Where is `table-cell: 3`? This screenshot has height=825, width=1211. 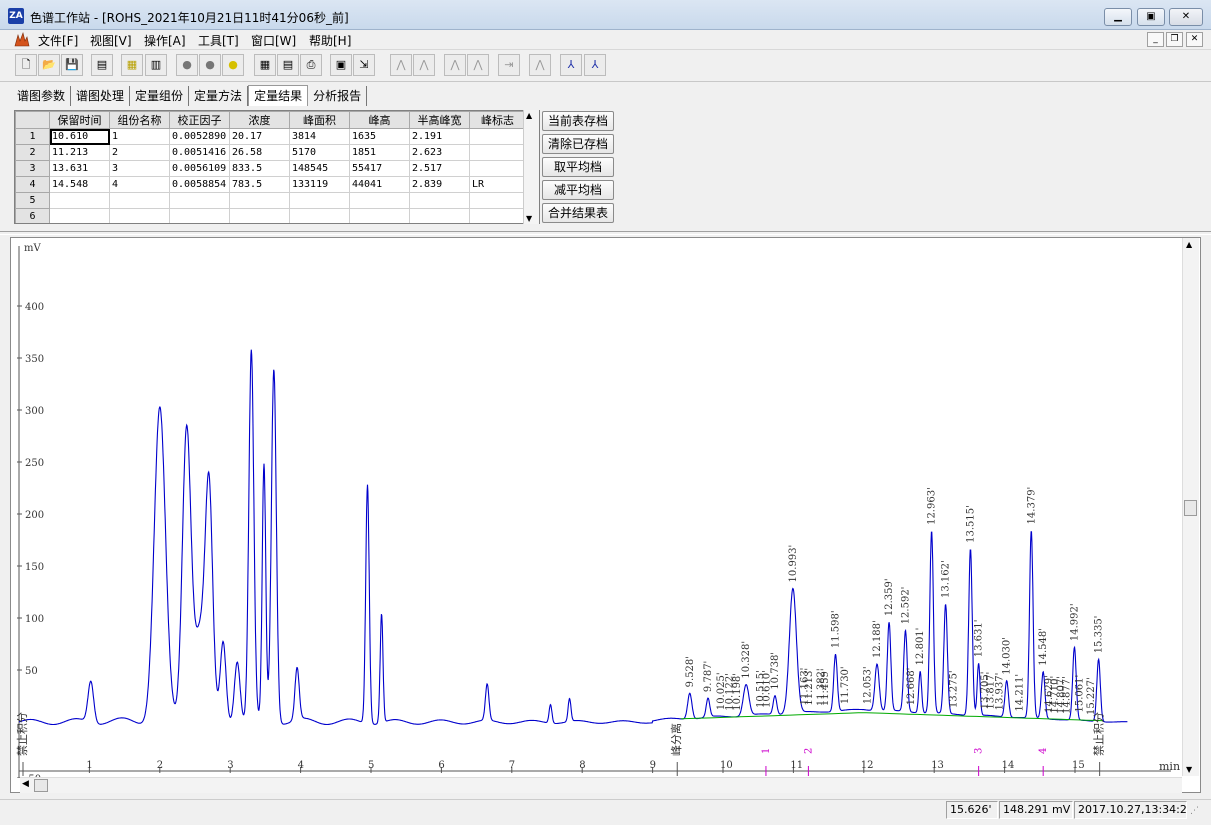 table-cell: 3 is located at coordinates (139, 168).